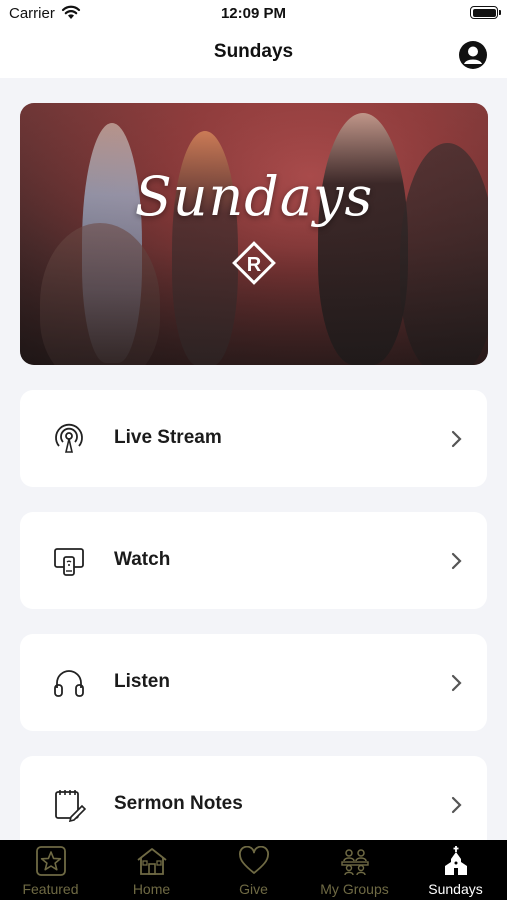 The width and height of the screenshot is (507, 900). What do you see at coordinates (253, 889) in the screenshot?
I see `tab-give-label: Give` at bounding box center [253, 889].